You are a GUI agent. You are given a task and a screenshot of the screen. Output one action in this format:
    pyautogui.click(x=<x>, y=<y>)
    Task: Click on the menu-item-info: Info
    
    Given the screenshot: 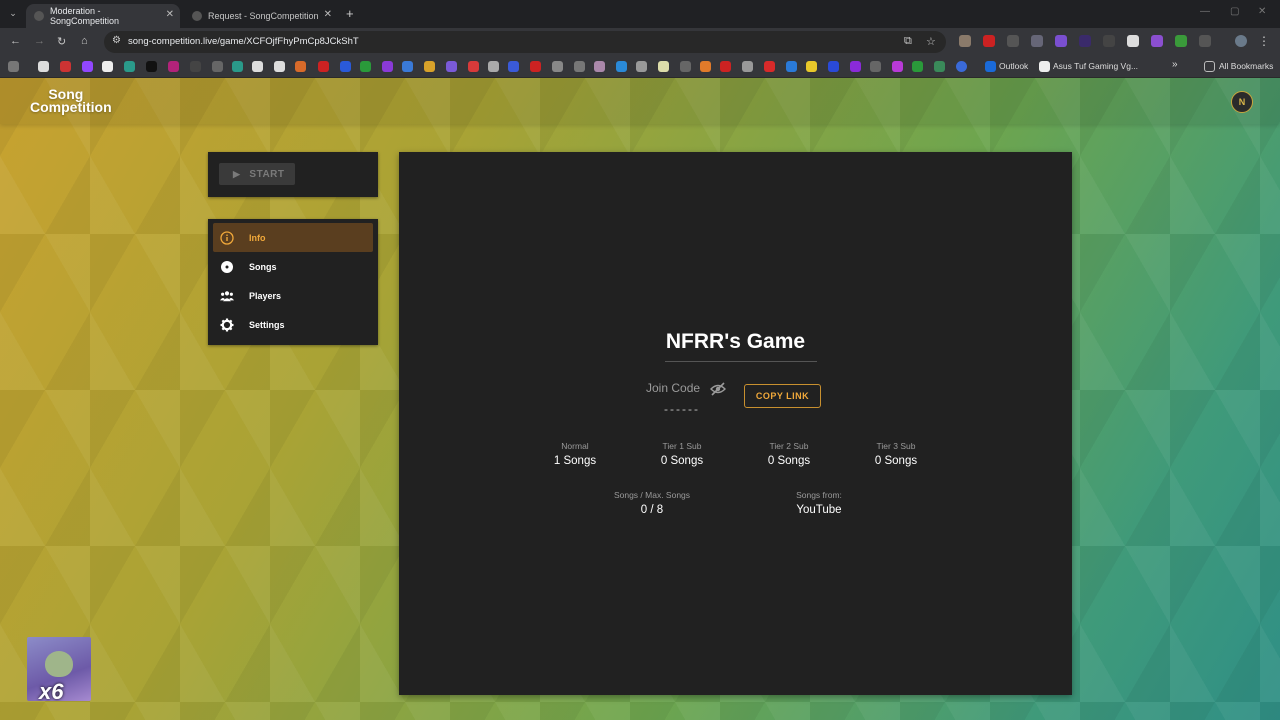 What is the action you would take?
    pyautogui.click(x=293, y=237)
    